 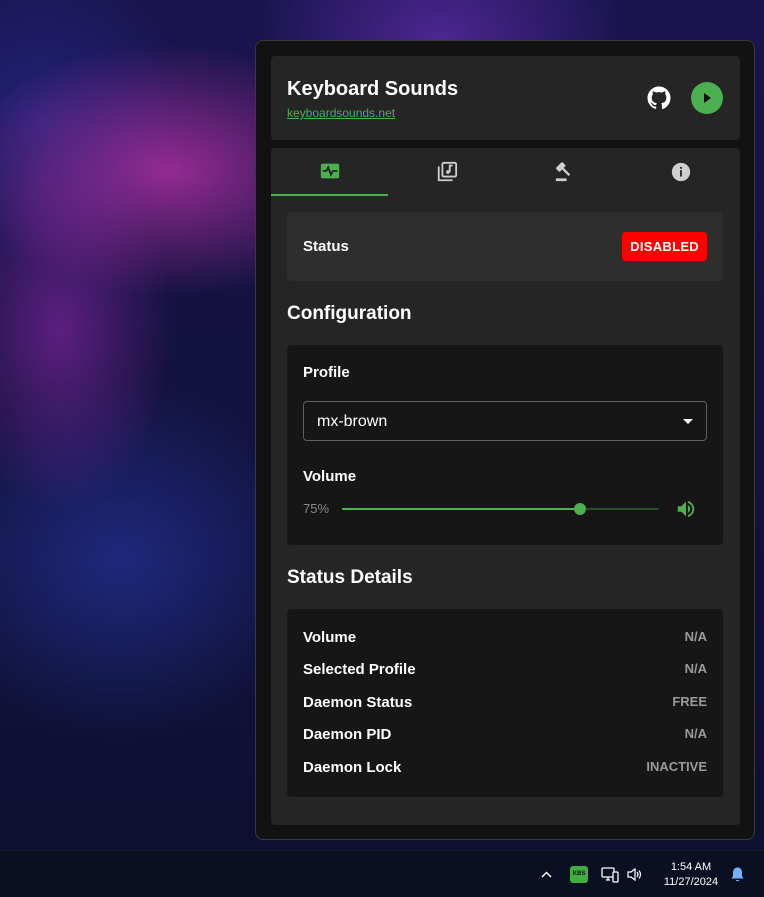 I want to click on info-icon, so click(x=680, y=172).